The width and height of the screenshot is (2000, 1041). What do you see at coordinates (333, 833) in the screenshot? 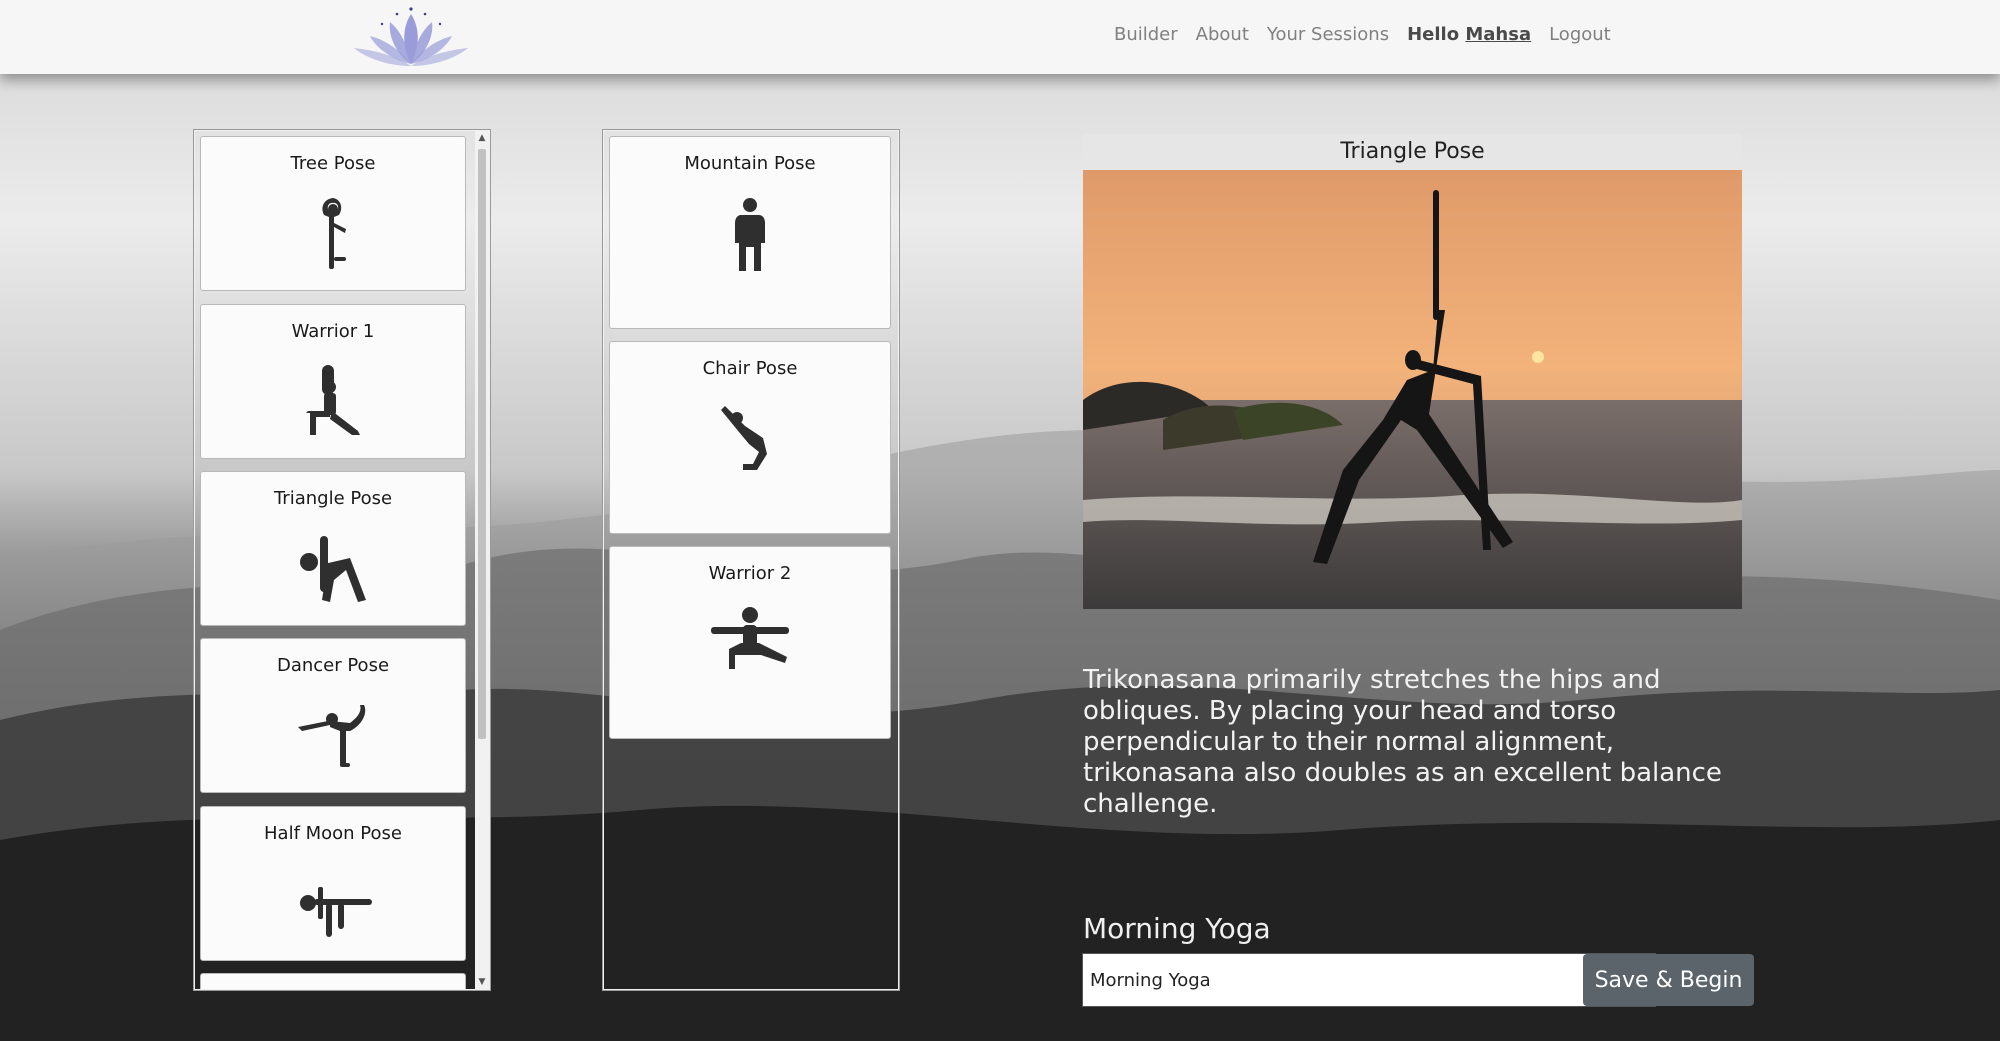
I see `pose-card-title: Half Moon Pose` at bounding box center [333, 833].